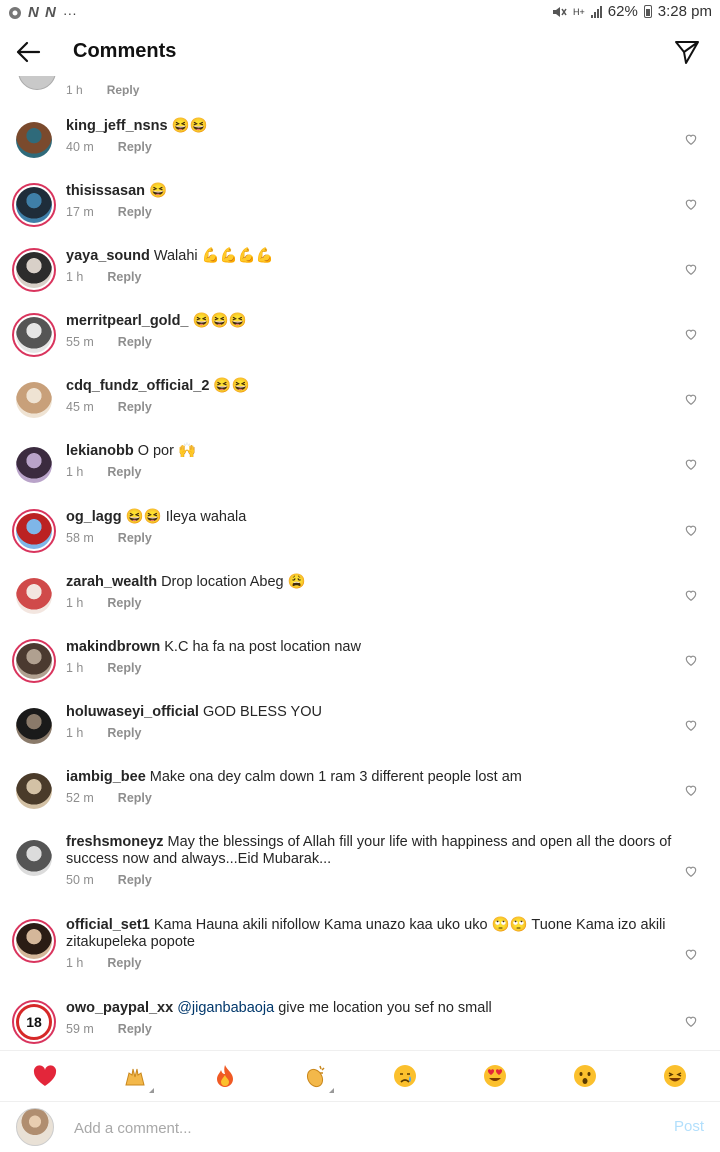 The height and width of the screenshot is (1152, 720). Describe the element at coordinates (405, 1076) in the screenshot. I see `crying-face-emoji-button` at that location.